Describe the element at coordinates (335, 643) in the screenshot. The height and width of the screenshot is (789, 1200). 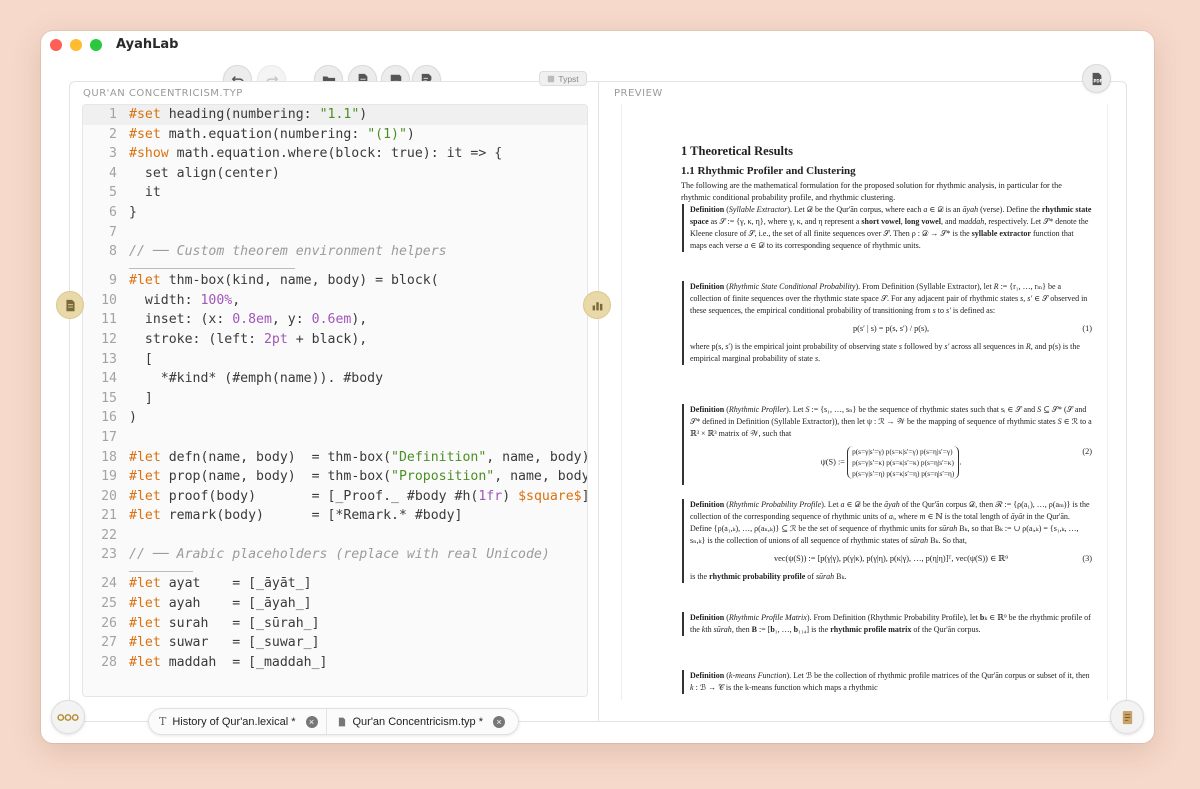
I see `code-line: 27 #let suwar = [_suwar_]` at that location.